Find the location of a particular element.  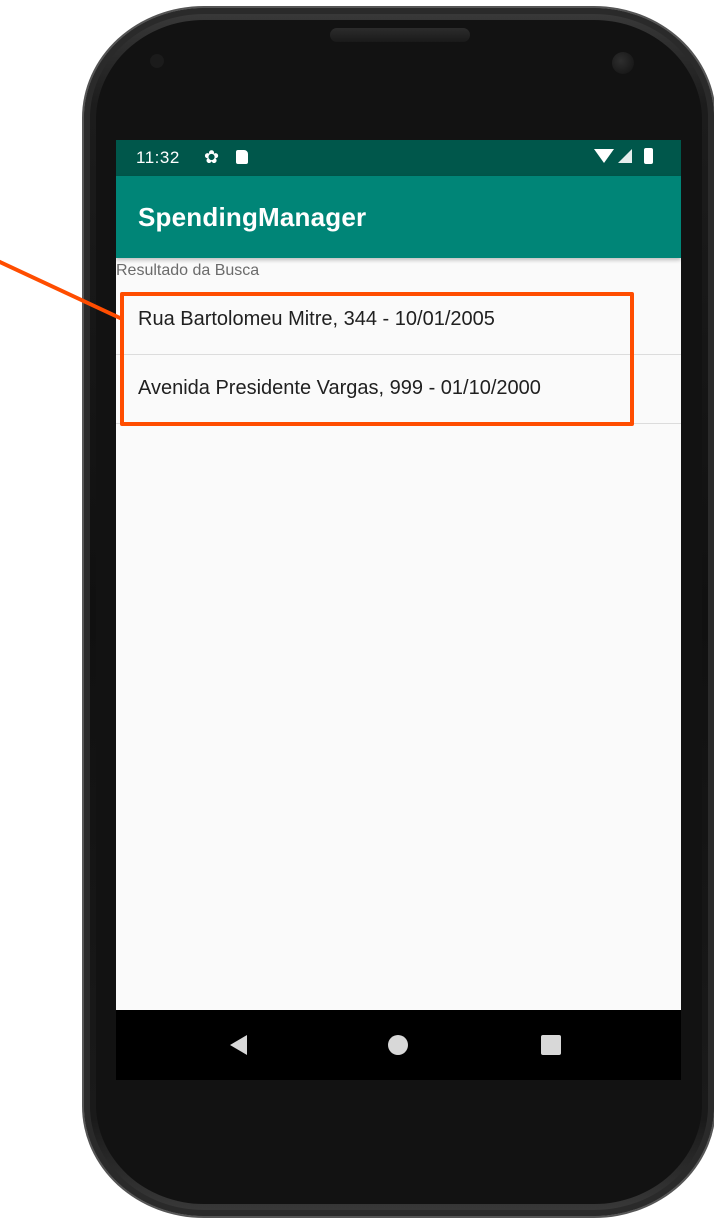

pointer-line is located at coordinates (61, 290).